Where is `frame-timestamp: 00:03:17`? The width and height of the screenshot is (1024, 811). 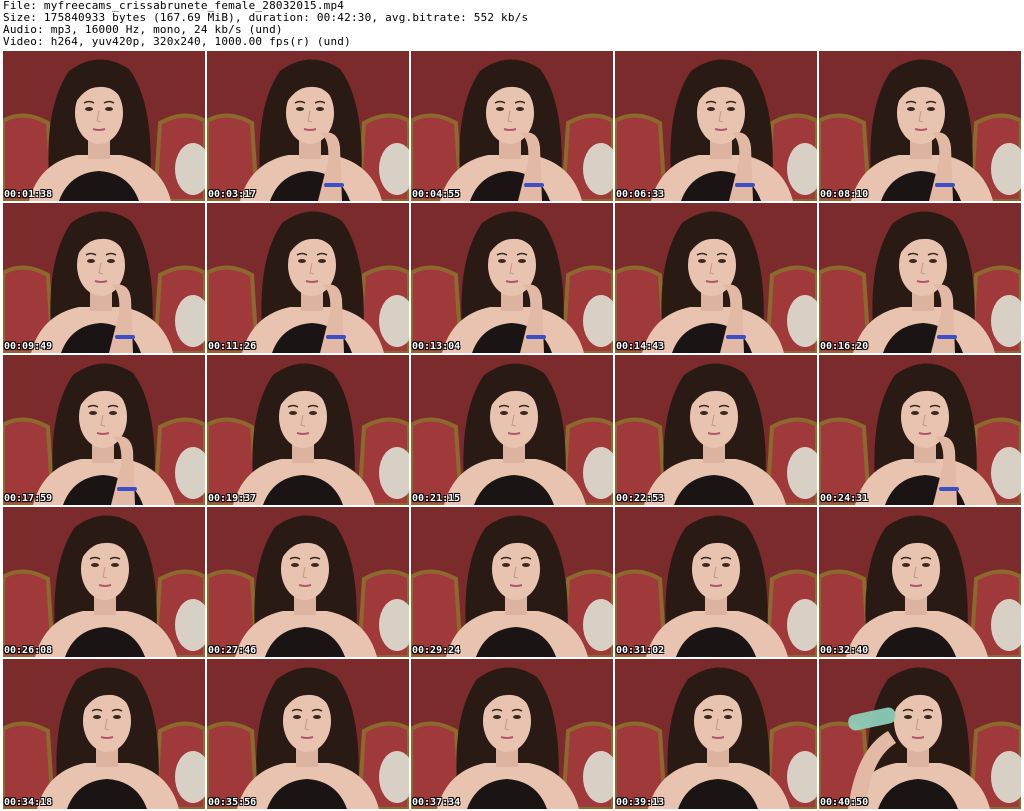
frame-timestamp: 00:03:17 is located at coordinates (232, 194).